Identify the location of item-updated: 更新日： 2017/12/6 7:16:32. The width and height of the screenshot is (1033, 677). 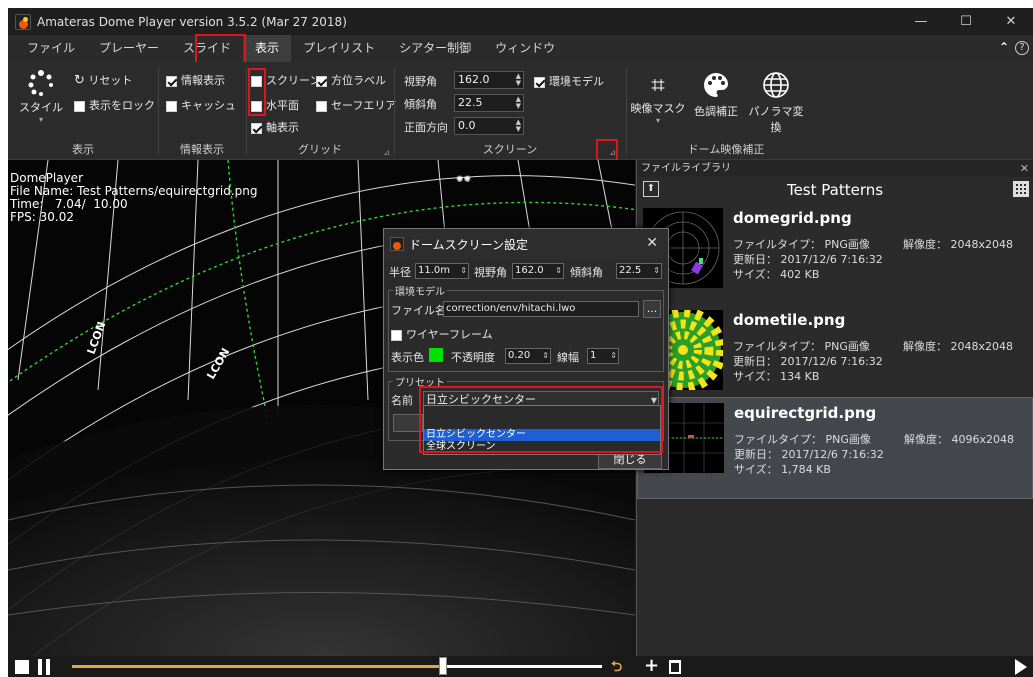
(809, 454).